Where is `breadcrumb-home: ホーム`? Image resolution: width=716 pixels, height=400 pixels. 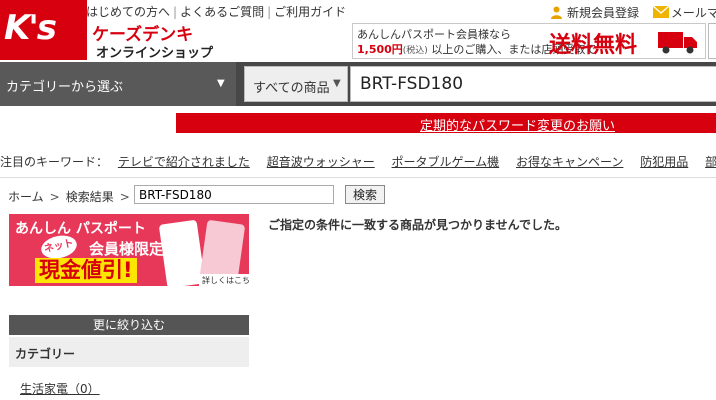 breadcrumb-home: ホーム is located at coordinates (26, 197).